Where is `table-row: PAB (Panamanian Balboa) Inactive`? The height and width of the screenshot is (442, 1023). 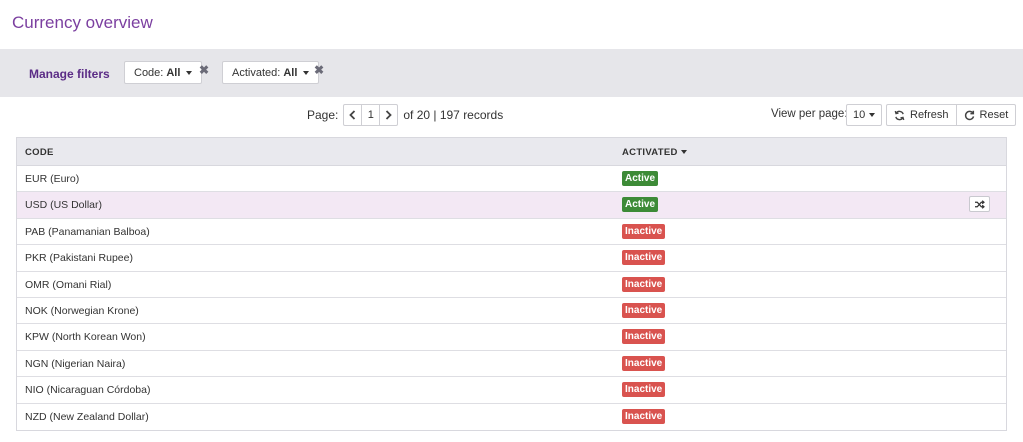 table-row: PAB (Panamanian Balboa) Inactive is located at coordinates (511, 232).